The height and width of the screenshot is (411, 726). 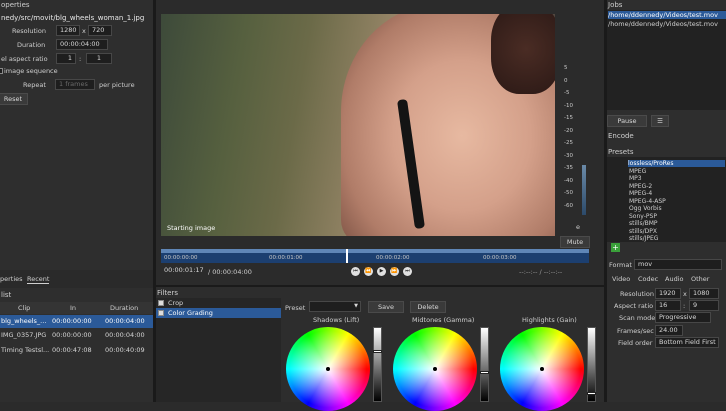 I want to click on field-order-label: Field order, so click(x=635, y=343).